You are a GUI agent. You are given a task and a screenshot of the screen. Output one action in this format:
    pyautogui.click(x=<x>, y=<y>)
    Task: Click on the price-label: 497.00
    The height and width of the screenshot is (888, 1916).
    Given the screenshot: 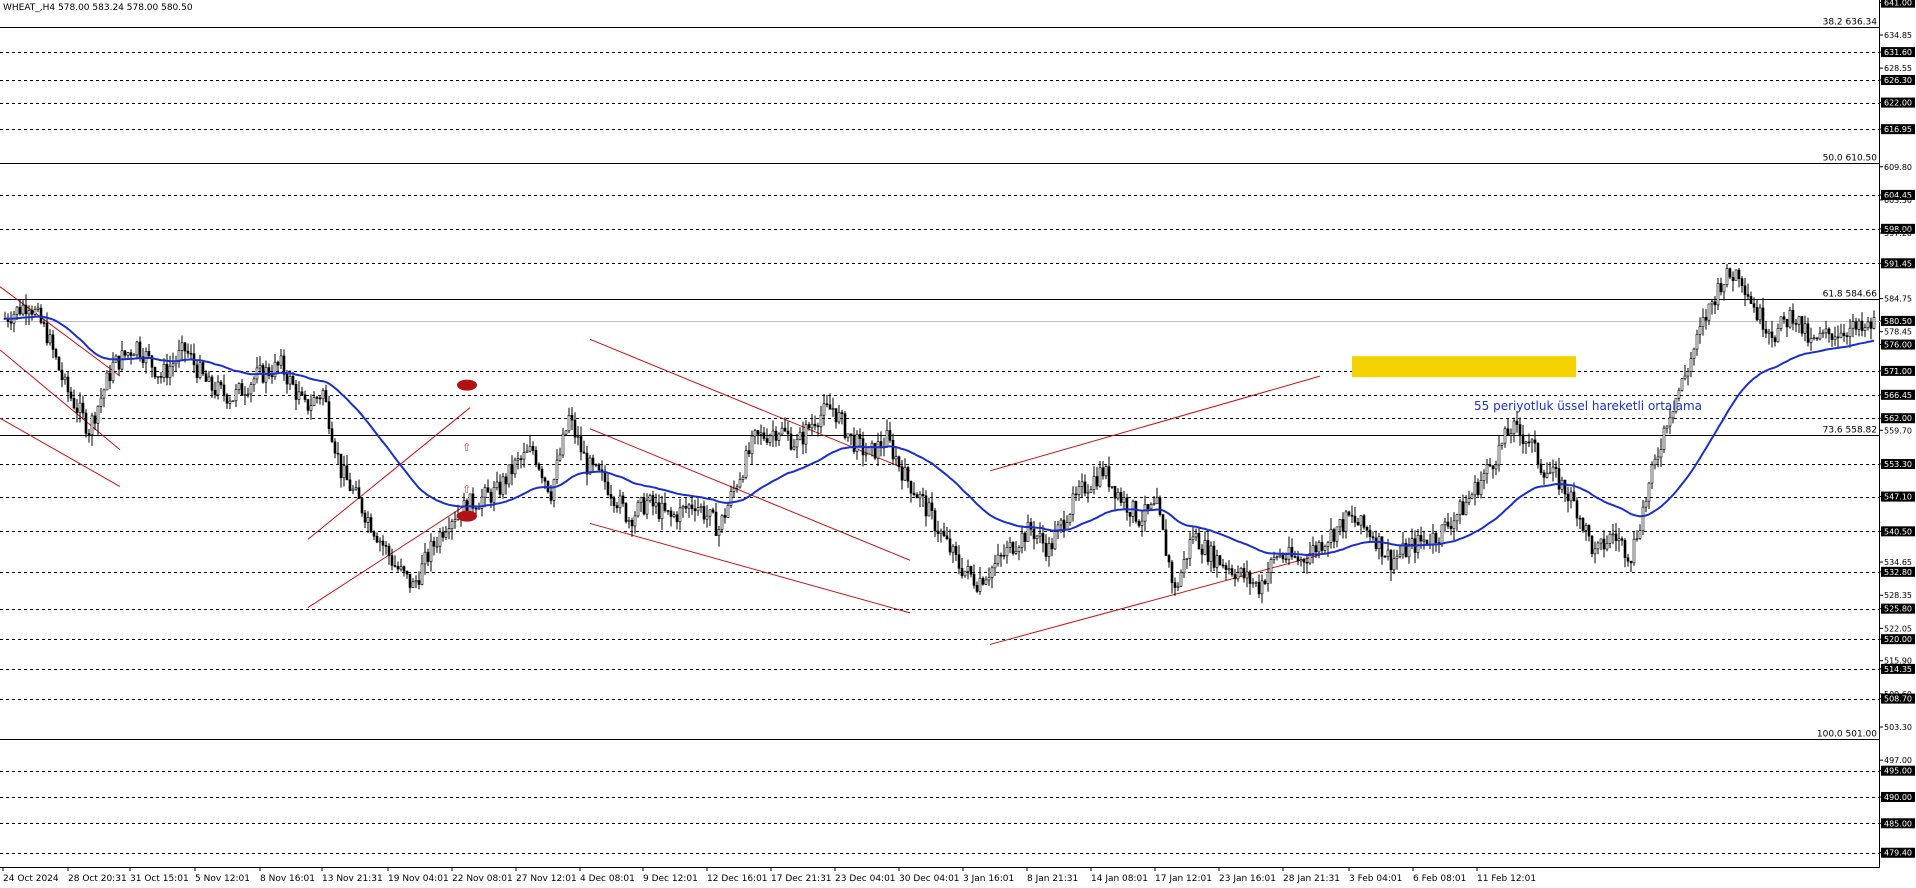 What is the action you would take?
    pyautogui.click(x=1898, y=760)
    